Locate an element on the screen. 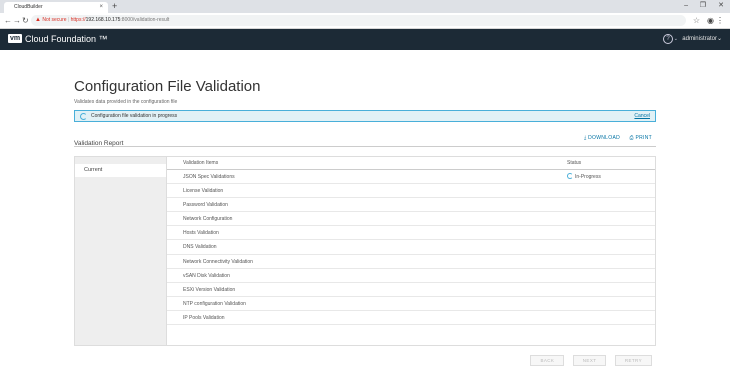 This screenshot has height=371, width=730. cancel-link: Cancel is located at coordinates (642, 116).